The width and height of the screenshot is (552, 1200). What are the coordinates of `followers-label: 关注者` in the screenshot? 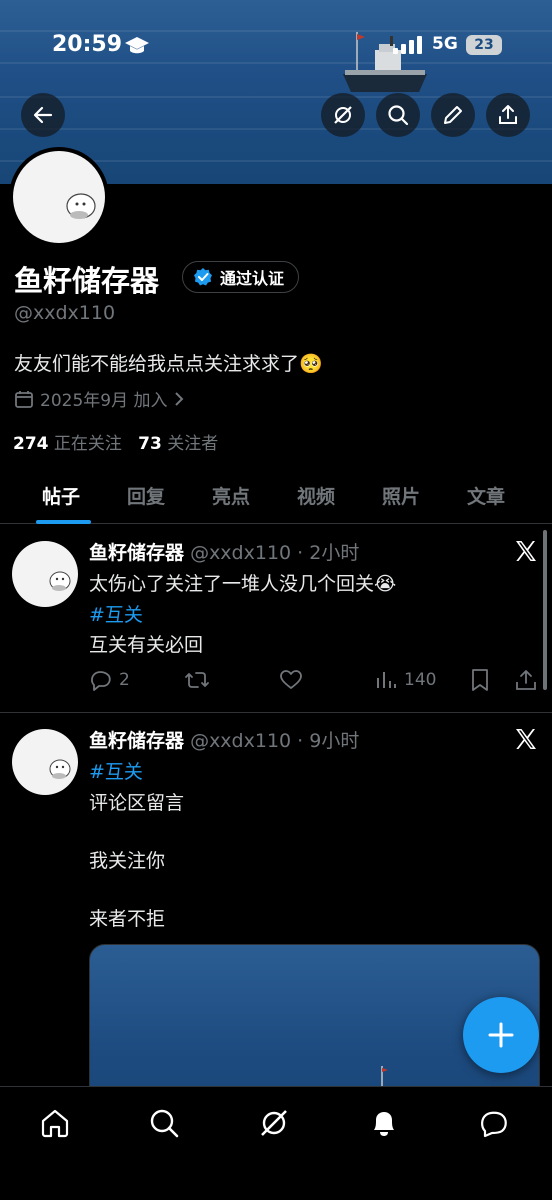 It's located at (193, 444).